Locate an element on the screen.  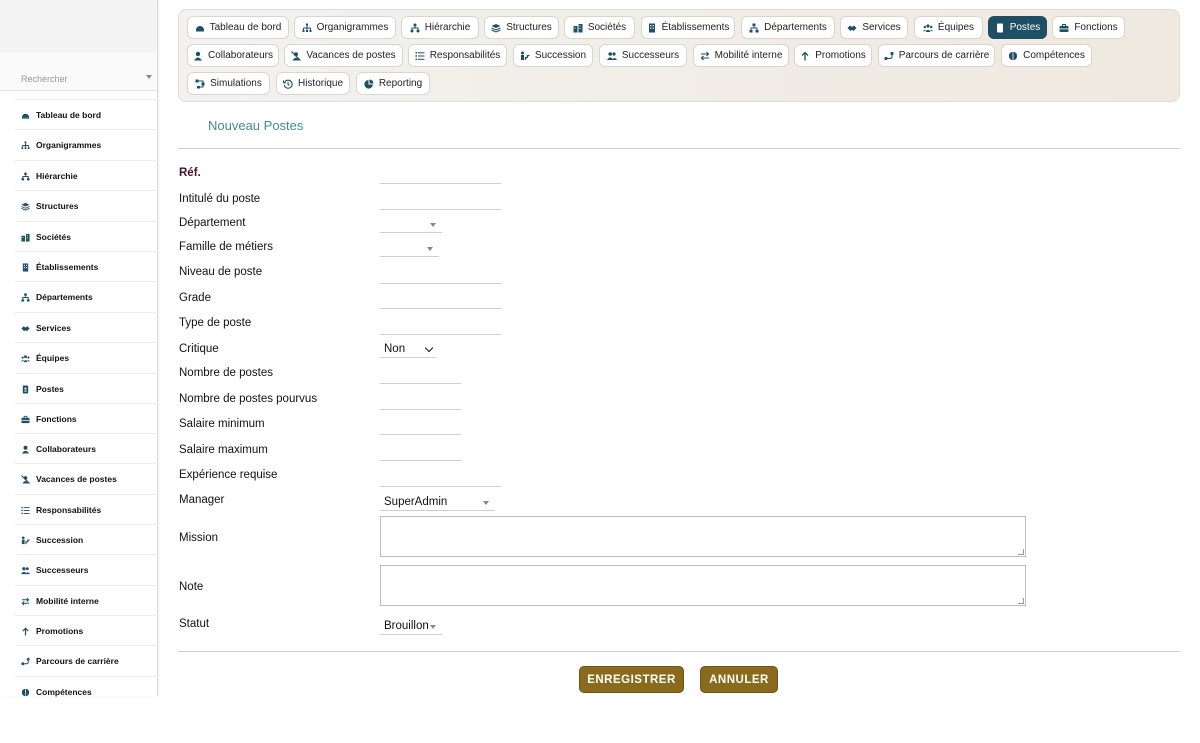
tab-label: Simulations is located at coordinates (236, 83).